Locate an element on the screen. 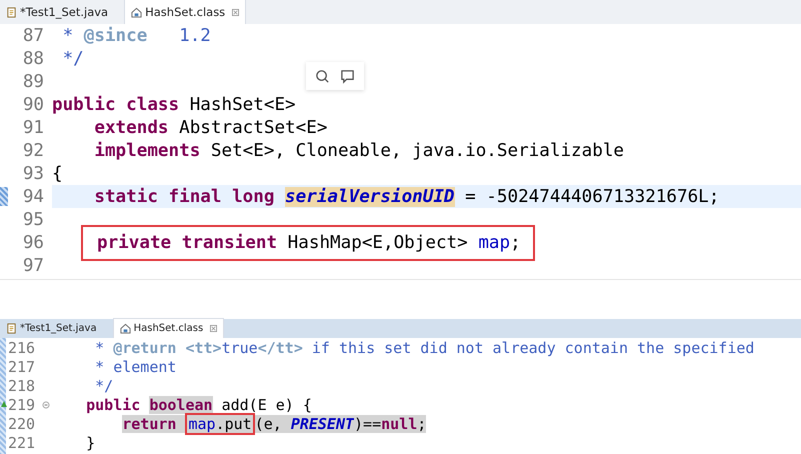 The image size is (801, 454). comment-icon is located at coordinates (347, 76).